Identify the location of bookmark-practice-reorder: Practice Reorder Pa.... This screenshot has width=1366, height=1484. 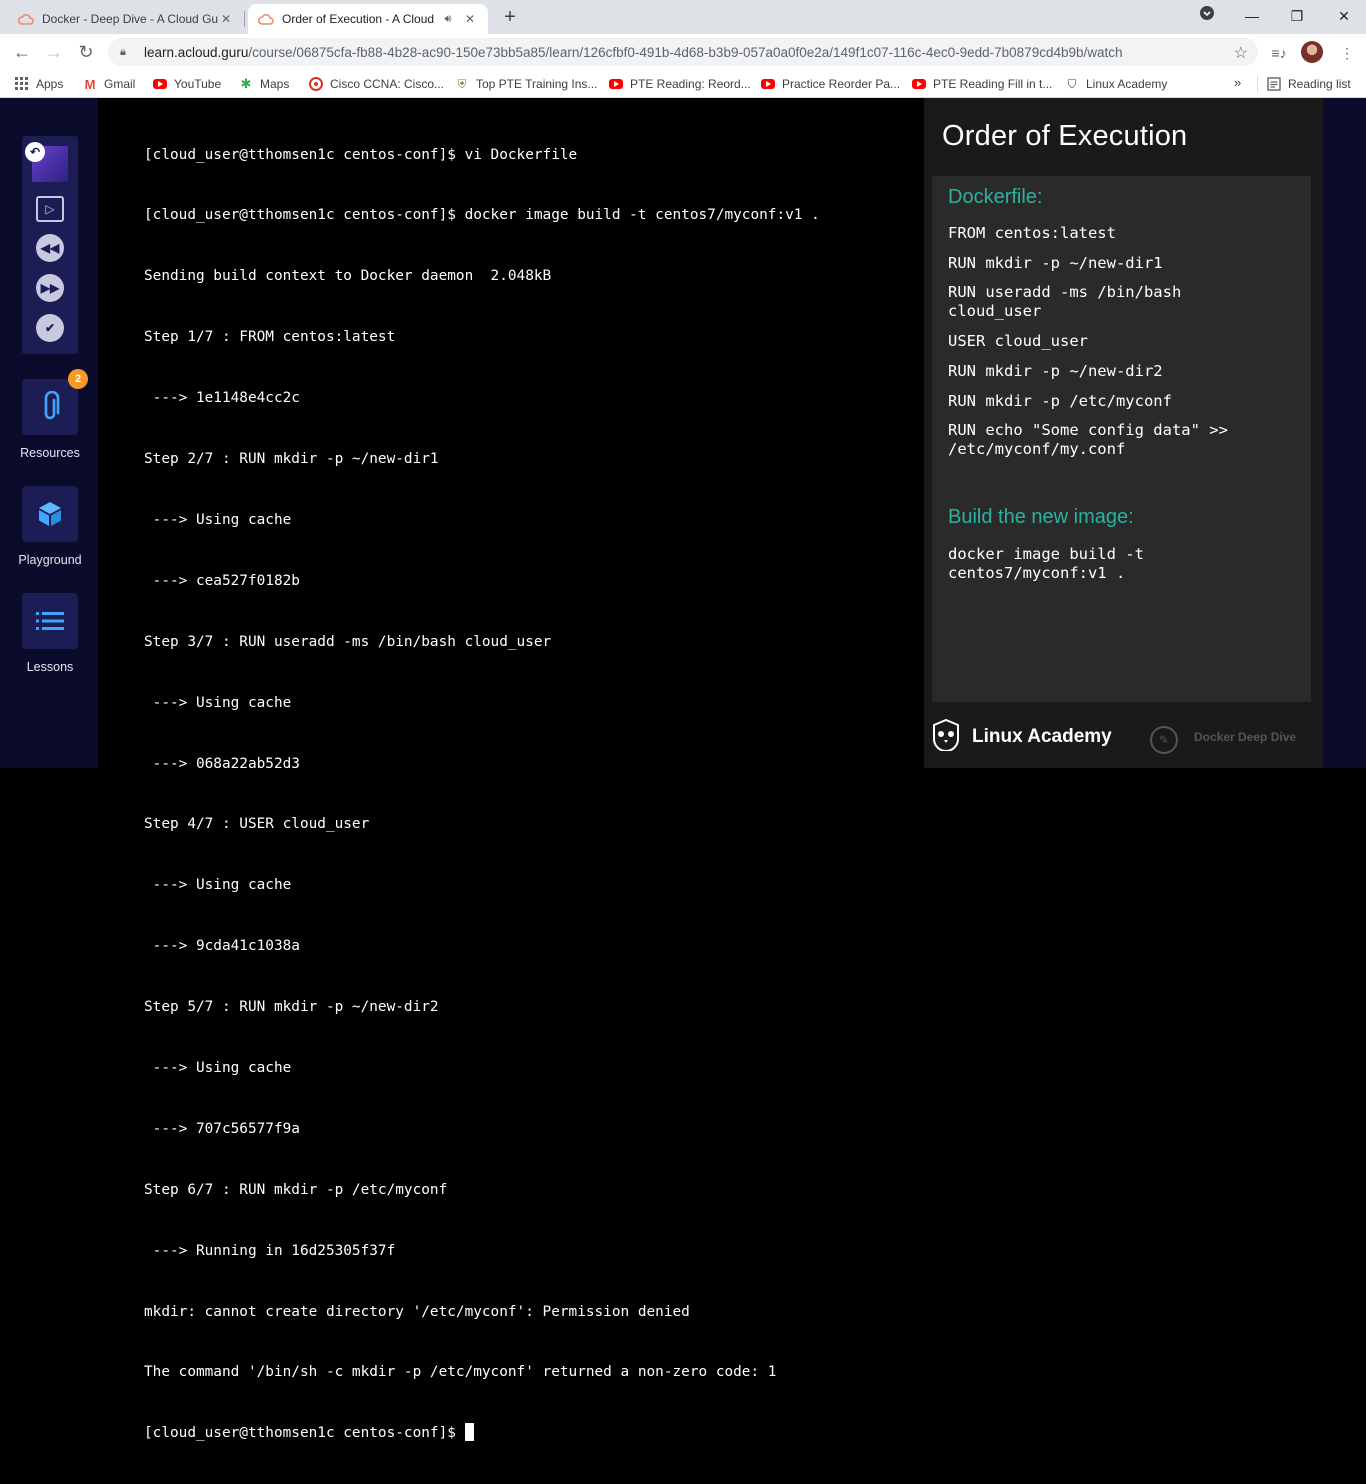
(830, 84).